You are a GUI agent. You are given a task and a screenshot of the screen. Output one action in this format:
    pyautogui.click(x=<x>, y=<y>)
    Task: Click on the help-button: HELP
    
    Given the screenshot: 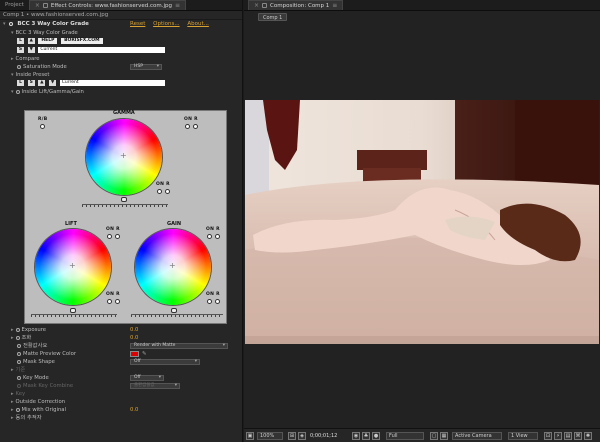 What is the action you would take?
    pyautogui.click(x=48, y=40)
    